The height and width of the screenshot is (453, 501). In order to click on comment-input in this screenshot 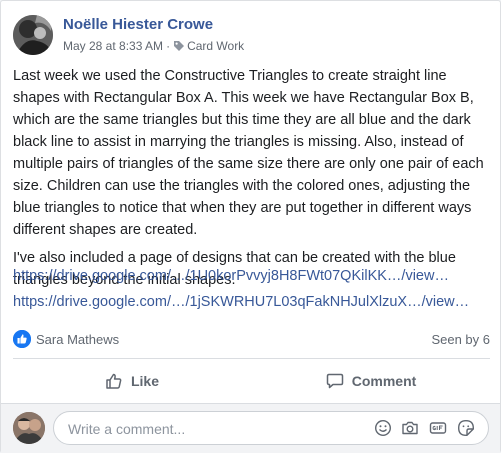, I will do `click(218, 429)`.